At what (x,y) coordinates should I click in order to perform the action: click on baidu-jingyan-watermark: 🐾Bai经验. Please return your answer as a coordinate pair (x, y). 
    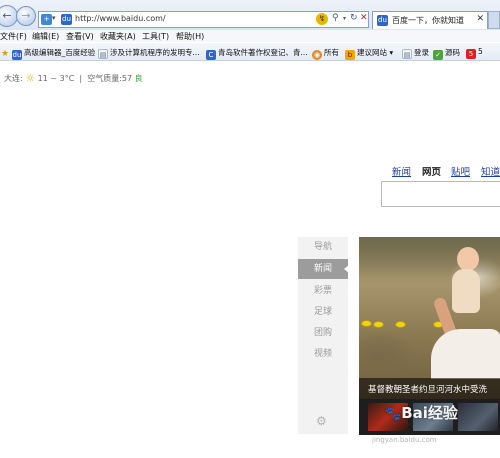
    Looking at the image, I should click on (421, 412).